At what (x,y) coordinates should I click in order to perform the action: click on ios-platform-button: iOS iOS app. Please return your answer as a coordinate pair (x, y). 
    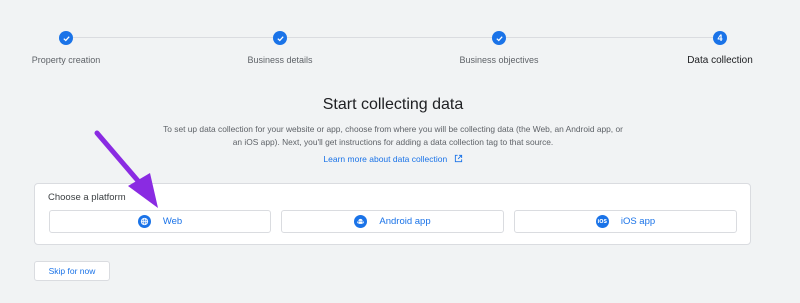
    Looking at the image, I should click on (625, 221).